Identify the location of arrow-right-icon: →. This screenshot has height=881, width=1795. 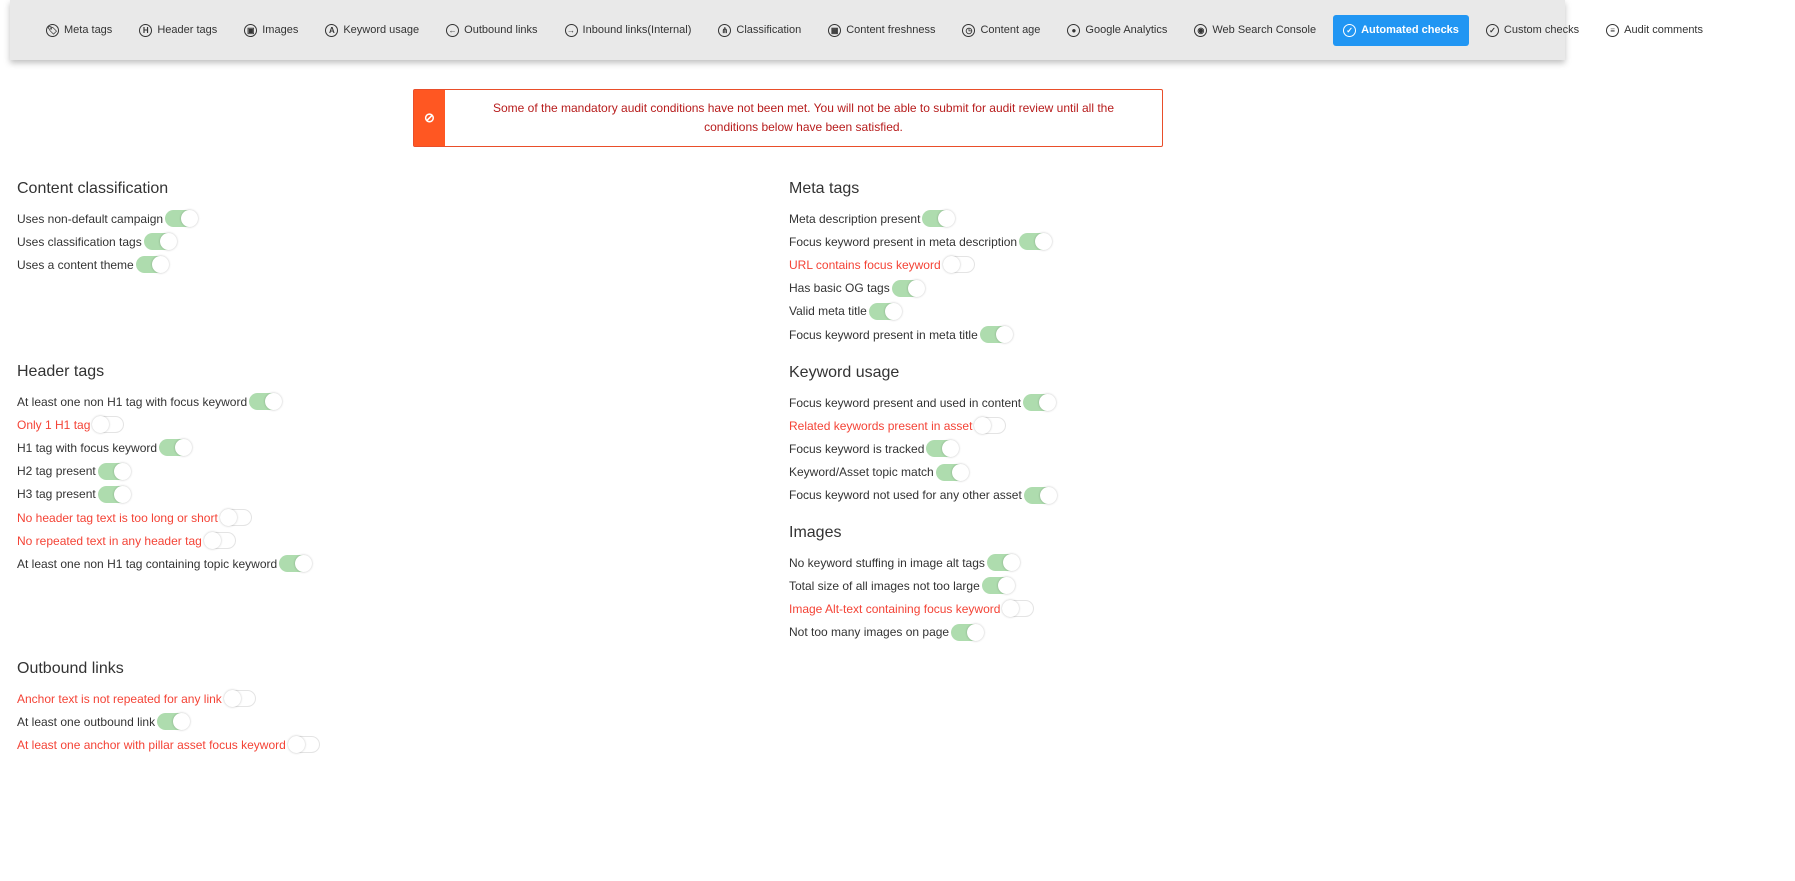
(571, 30).